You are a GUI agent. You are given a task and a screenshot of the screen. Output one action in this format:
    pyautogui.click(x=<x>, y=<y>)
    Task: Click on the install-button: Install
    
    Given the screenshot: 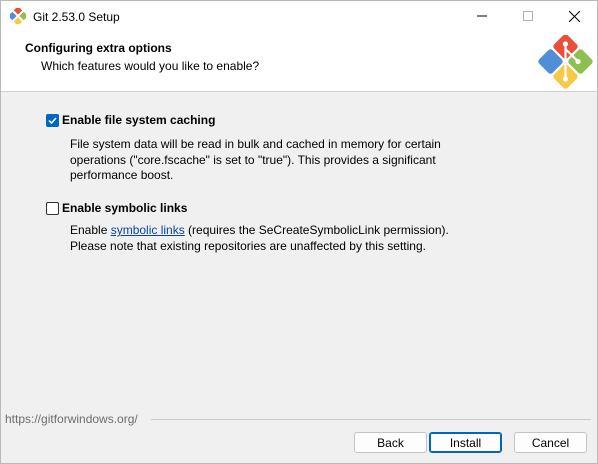 What is the action you would take?
    pyautogui.click(x=465, y=442)
    